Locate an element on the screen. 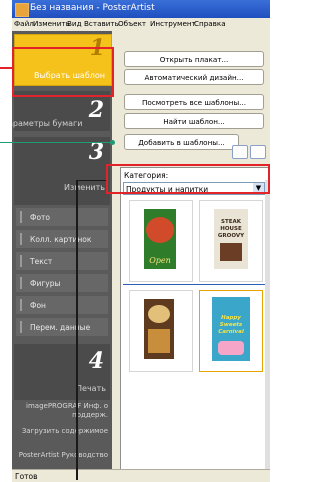  highlight-select-template is located at coordinates (63, 72).